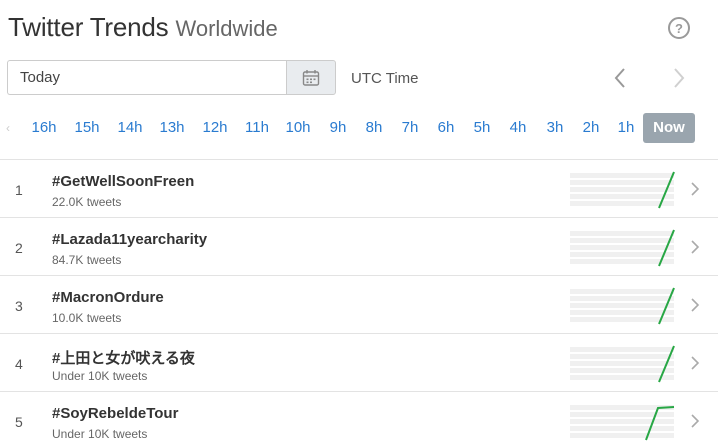 The width and height of the screenshot is (718, 448). What do you see at coordinates (19, 422) in the screenshot?
I see `trend-rank: 5` at bounding box center [19, 422].